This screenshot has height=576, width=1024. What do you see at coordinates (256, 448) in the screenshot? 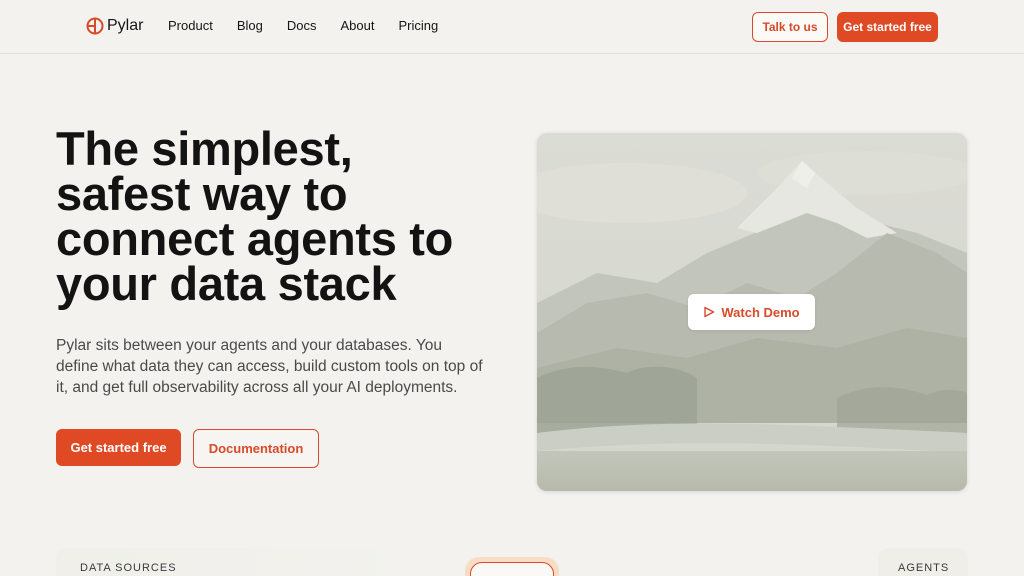
I see `documentation-button: Documentation` at bounding box center [256, 448].